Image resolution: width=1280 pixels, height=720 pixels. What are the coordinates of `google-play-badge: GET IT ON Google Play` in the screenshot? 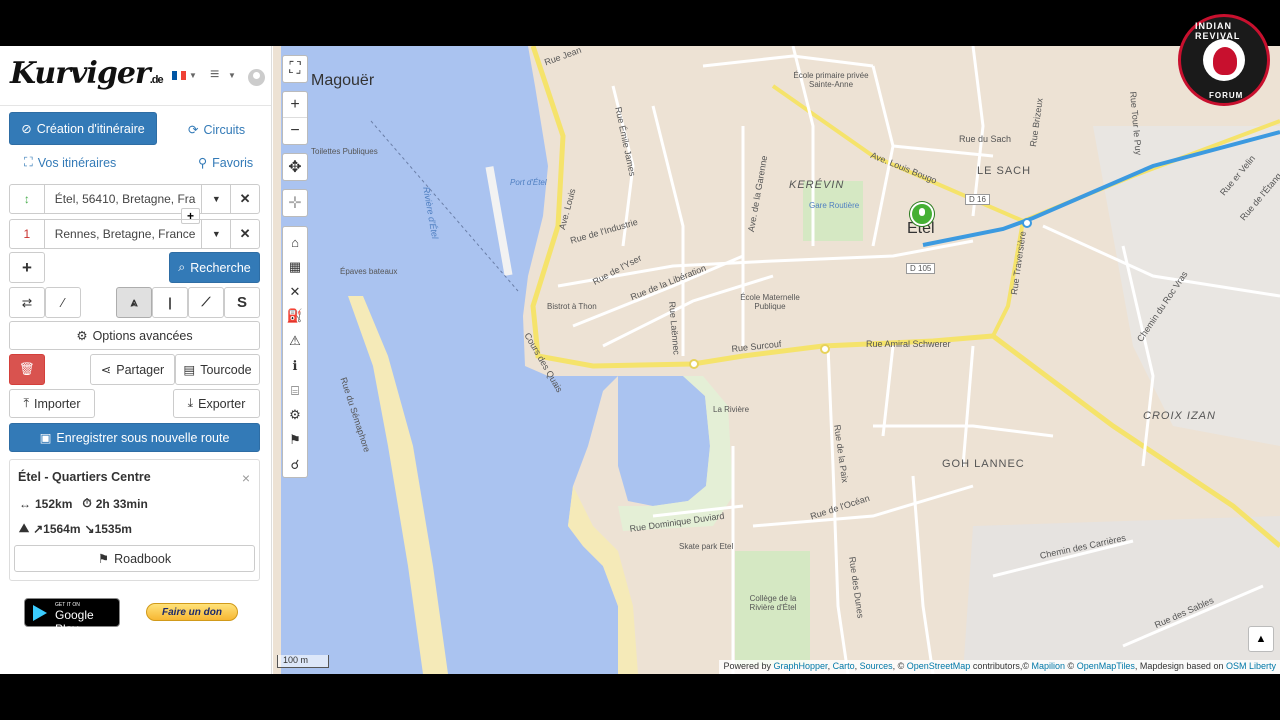 It's located at (72, 617).